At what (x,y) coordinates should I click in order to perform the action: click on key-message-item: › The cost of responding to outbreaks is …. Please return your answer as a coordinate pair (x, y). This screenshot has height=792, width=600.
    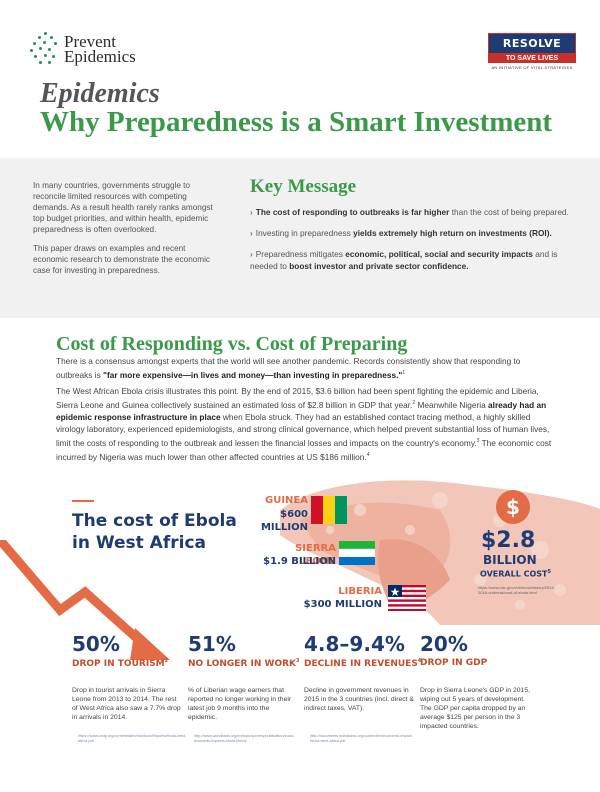
    Looking at the image, I should click on (409, 212).